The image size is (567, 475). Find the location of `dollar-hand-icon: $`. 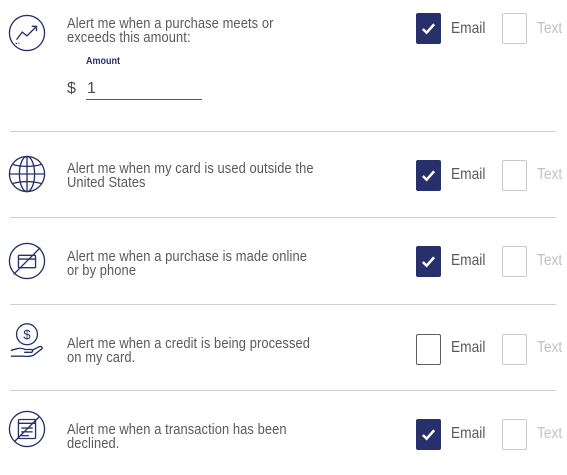

dollar-hand-icon: $ is located at coordinates (27, 340).